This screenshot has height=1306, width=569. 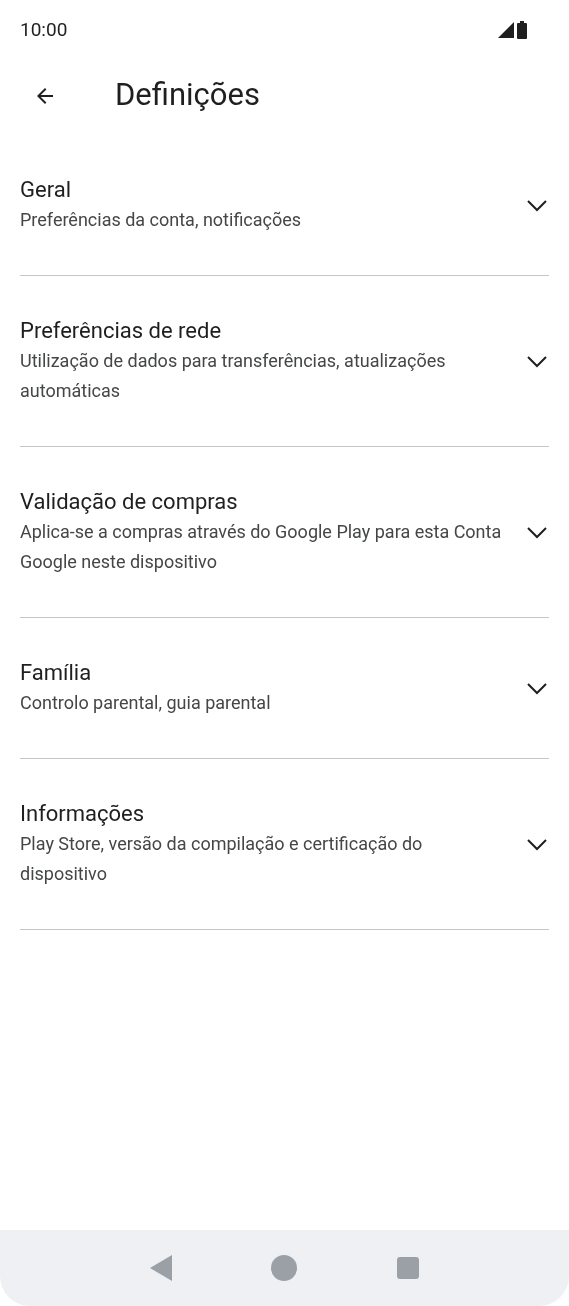 I want to click on home-circle-icon, so click(x=284, y=1268).